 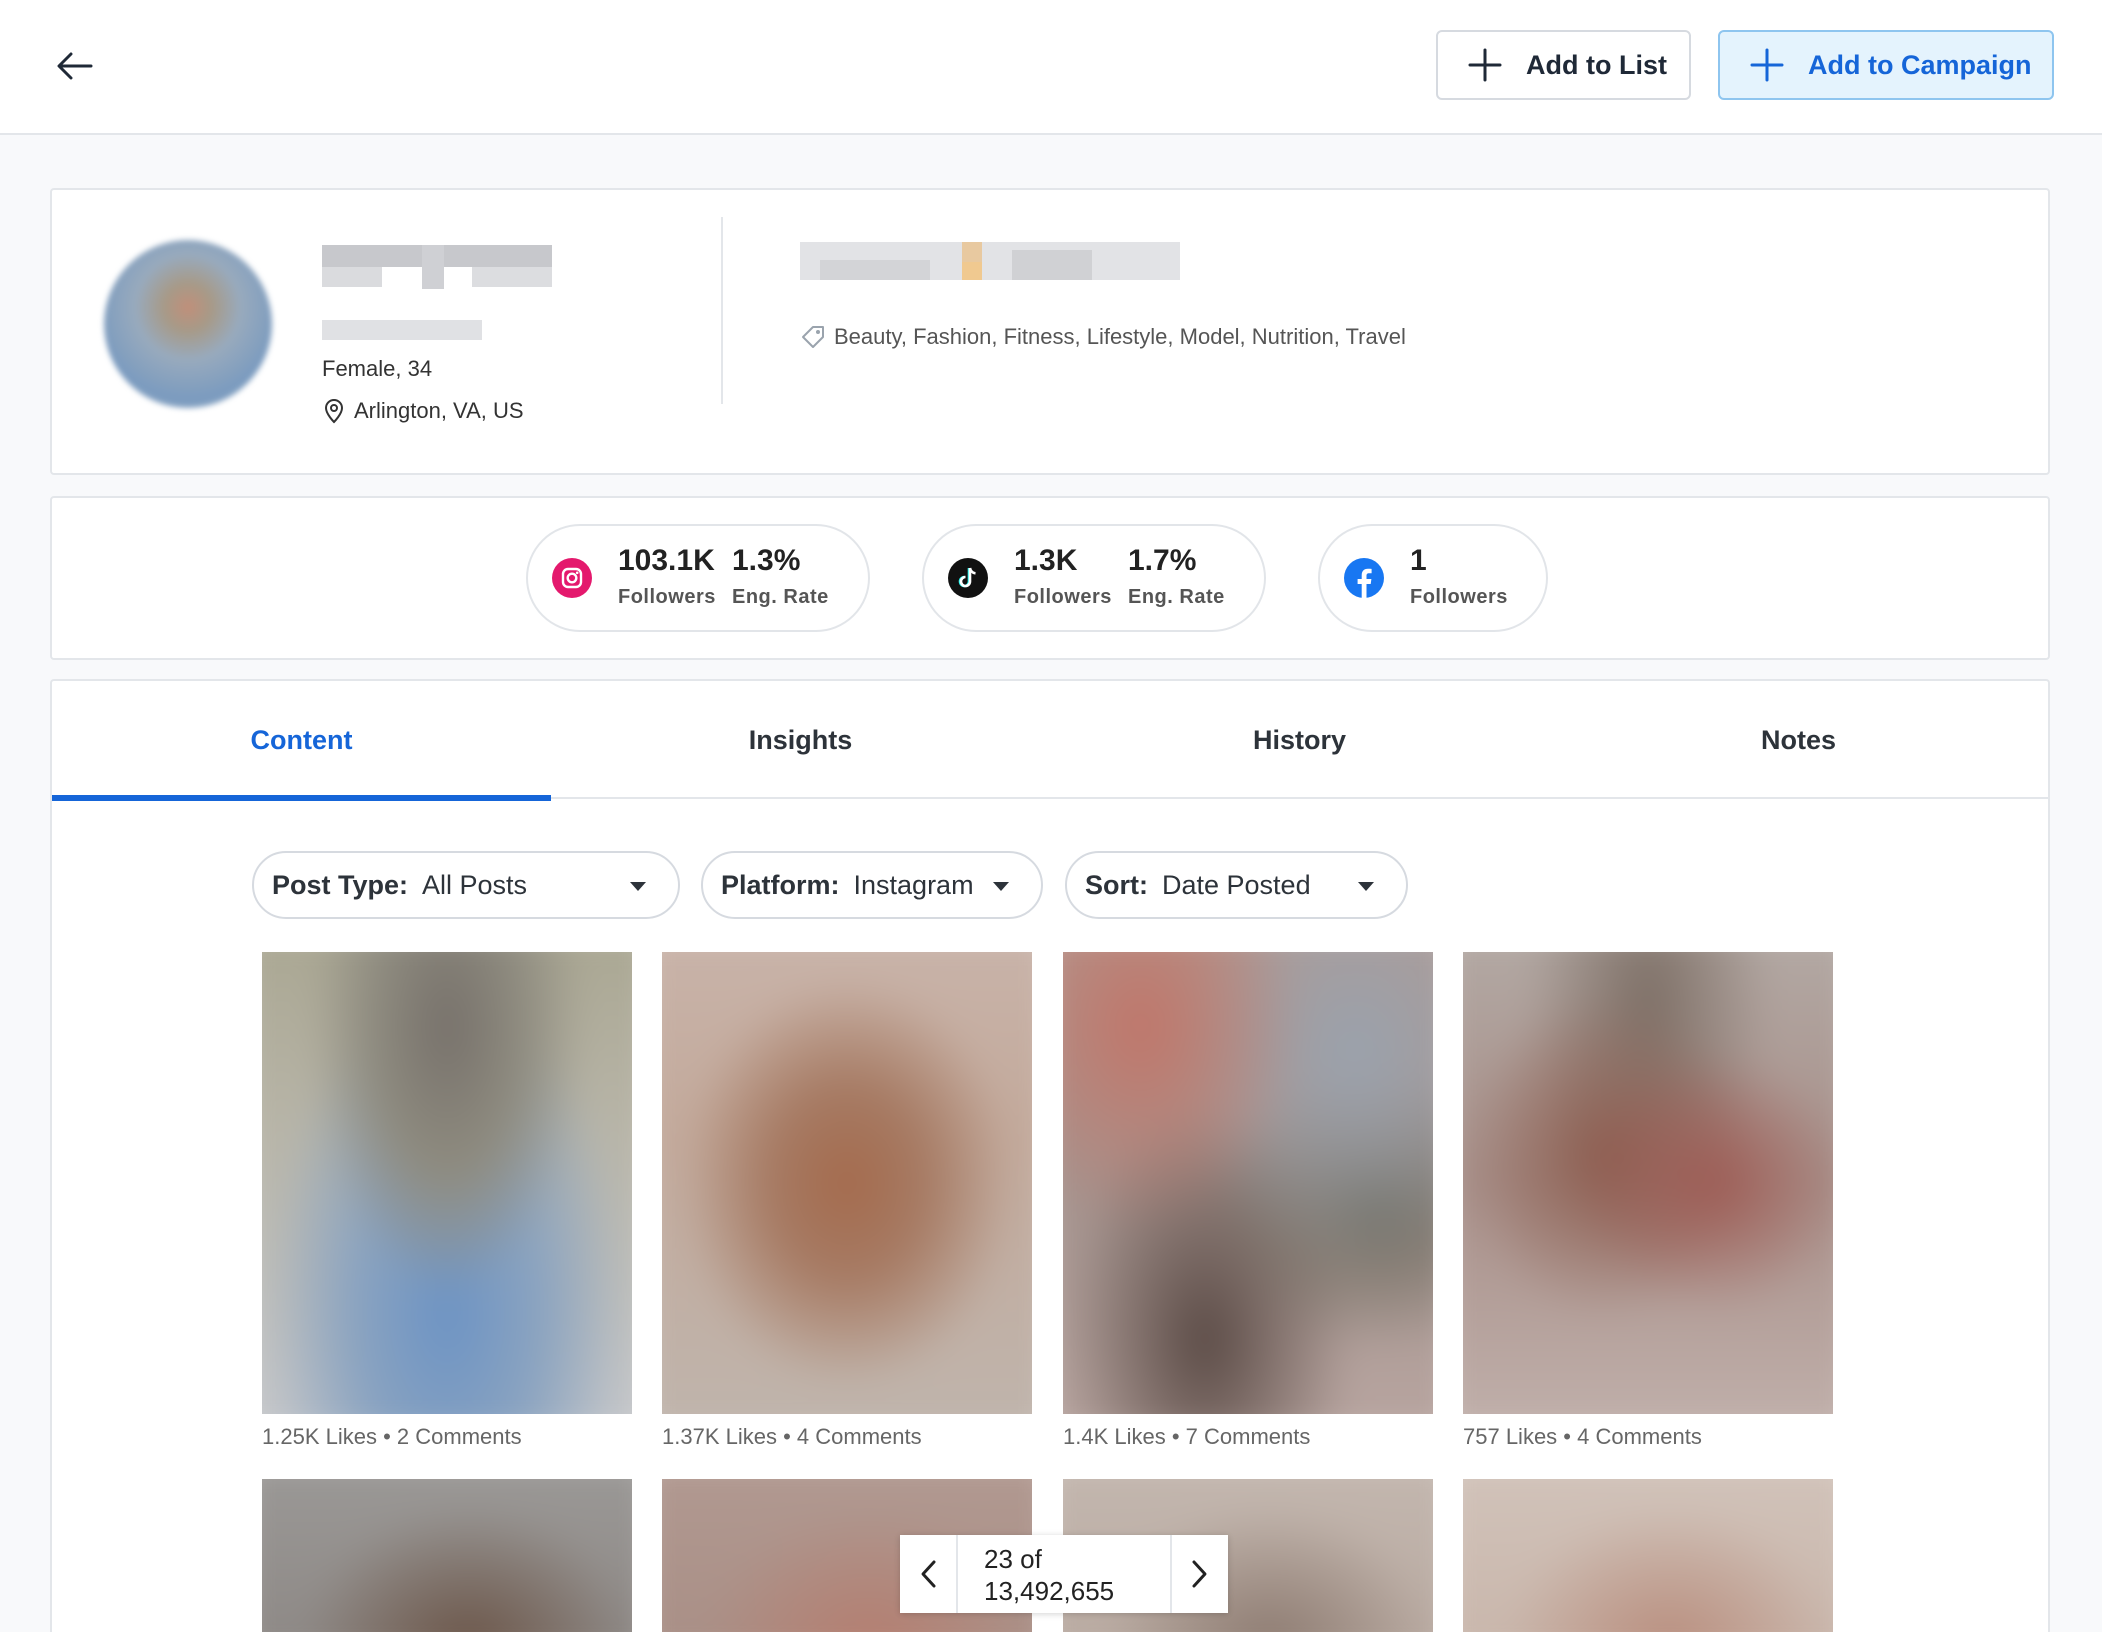 I want to click on tab-history: History, so click(x=1299, y=740).